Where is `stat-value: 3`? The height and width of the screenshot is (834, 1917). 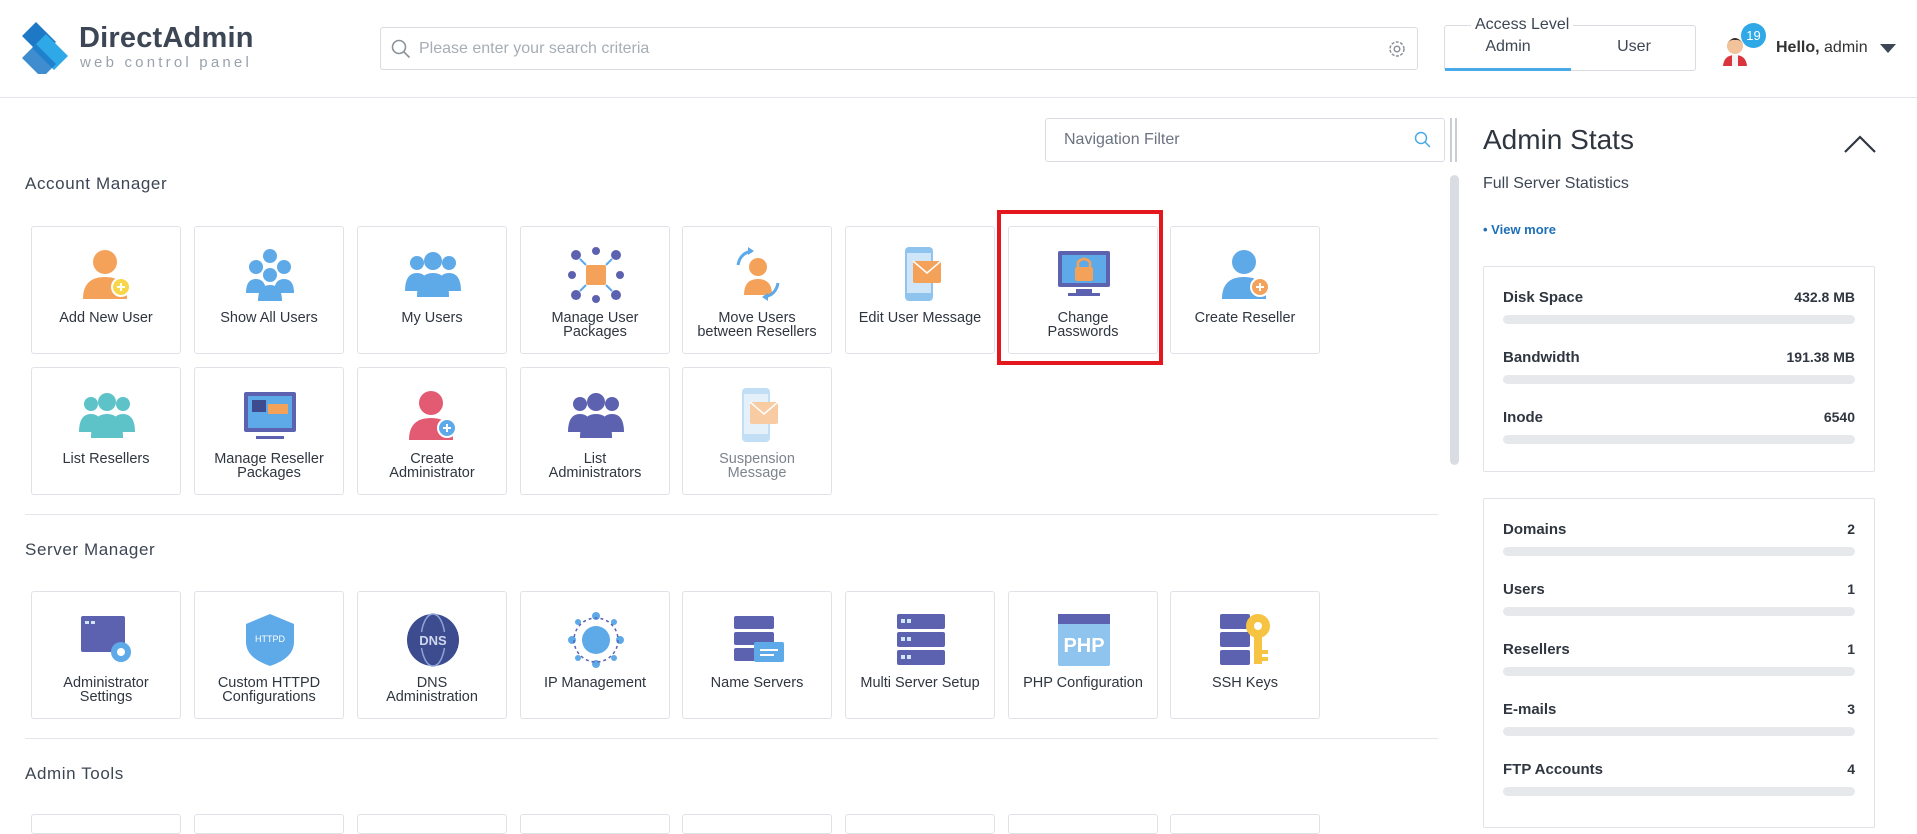 stat-value: 3 is located at coordinates (1851, 709).